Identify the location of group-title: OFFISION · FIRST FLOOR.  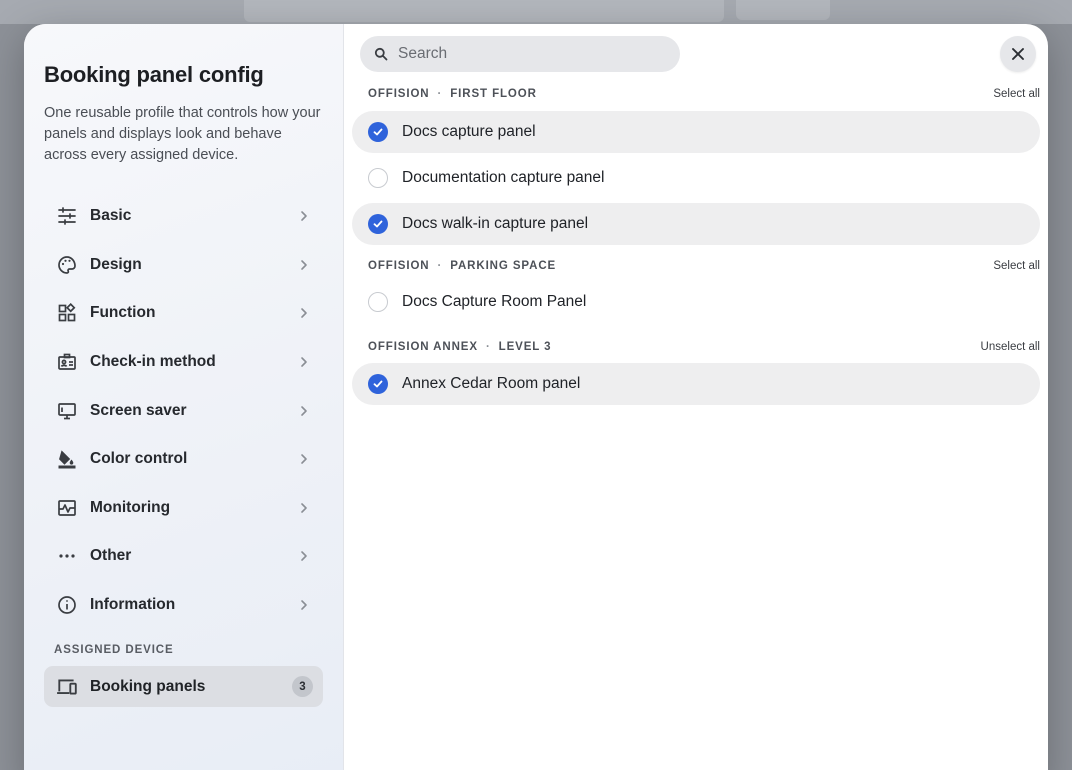
(452, 94).